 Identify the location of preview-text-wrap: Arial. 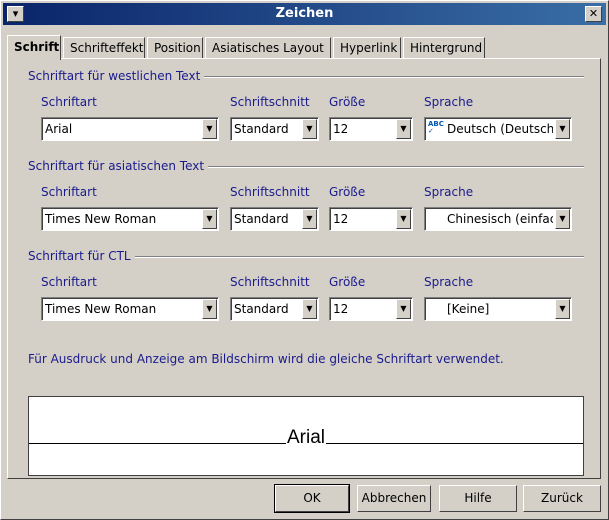
(306, 438).